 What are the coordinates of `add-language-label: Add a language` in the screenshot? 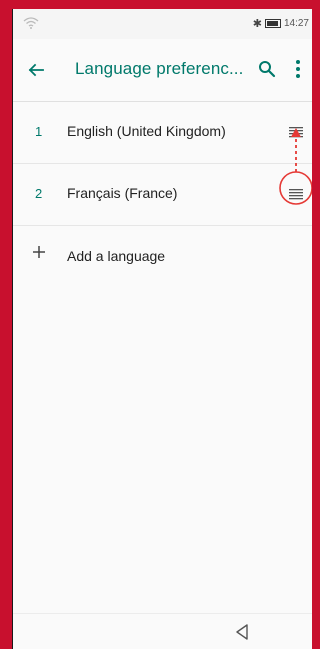 It's located at (116, 256).